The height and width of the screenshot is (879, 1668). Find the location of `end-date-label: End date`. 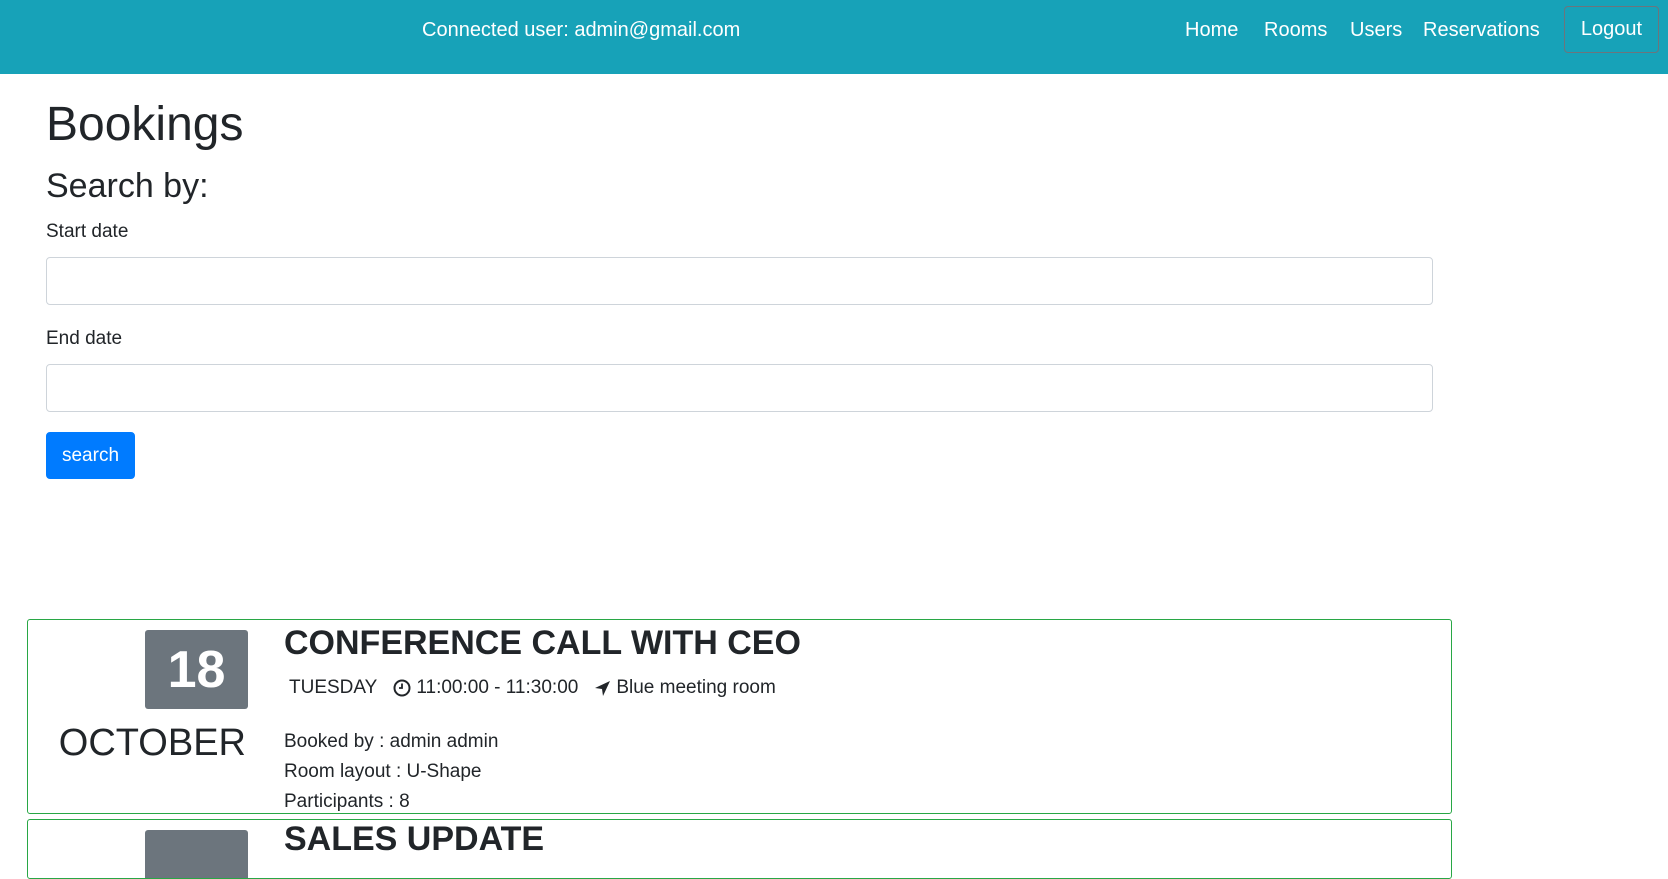

end-date-label: End date is located at coordinates (84, 338).